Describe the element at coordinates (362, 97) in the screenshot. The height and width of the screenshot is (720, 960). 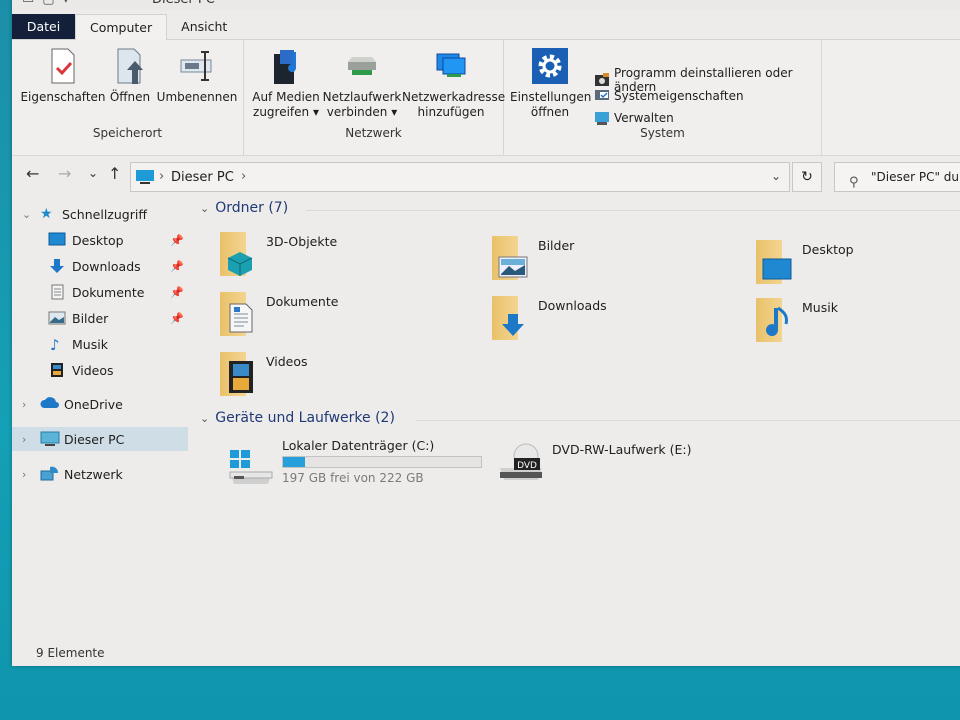
I see `map-network-drive-label-1: Netzlaufwerk` at that location.